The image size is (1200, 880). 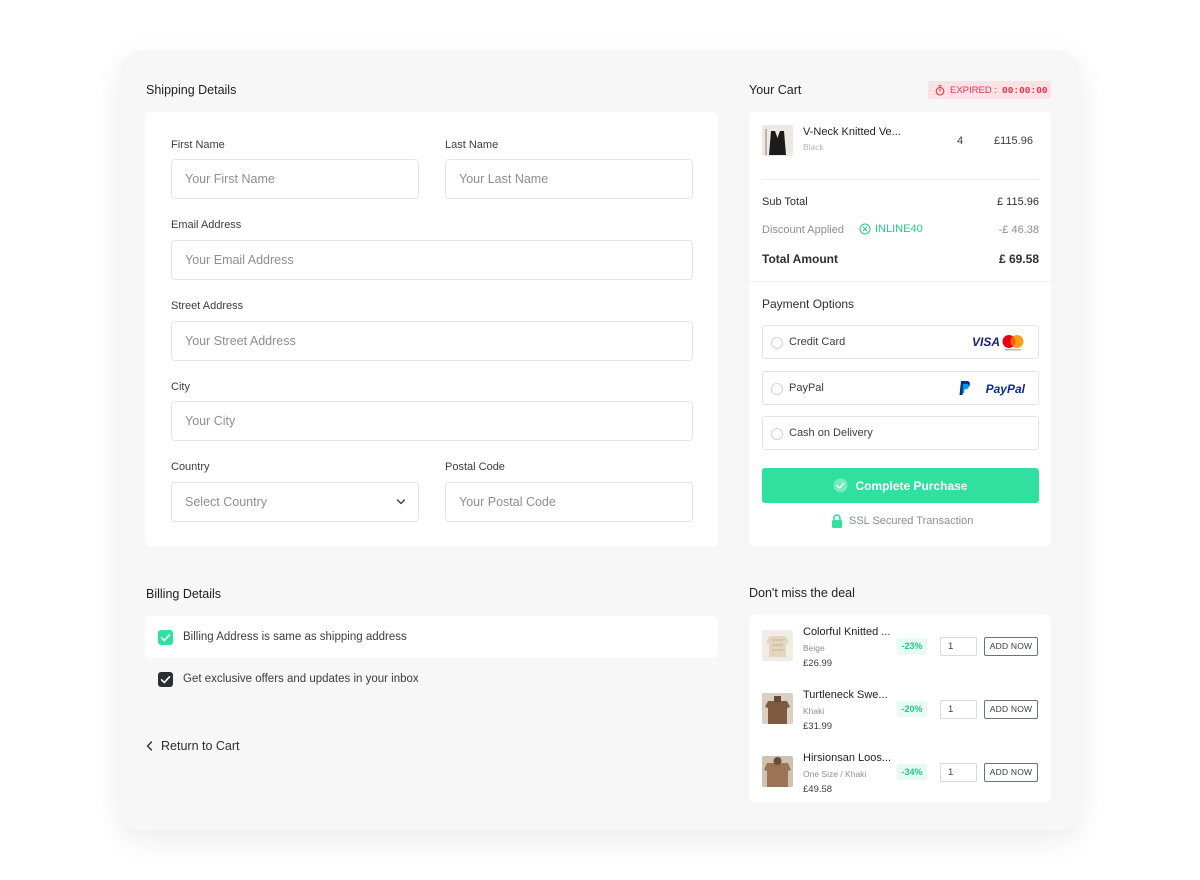 I want to click on email-label: Email Address, so click(x=206, y=225).